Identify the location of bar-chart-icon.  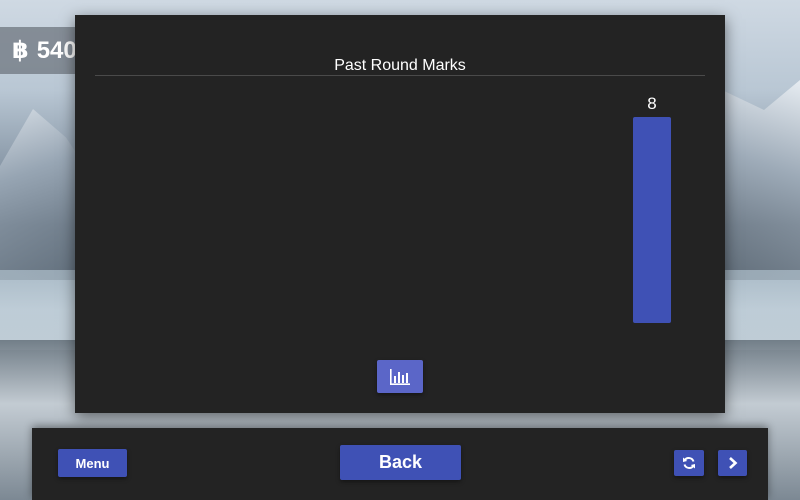
(400, 376).